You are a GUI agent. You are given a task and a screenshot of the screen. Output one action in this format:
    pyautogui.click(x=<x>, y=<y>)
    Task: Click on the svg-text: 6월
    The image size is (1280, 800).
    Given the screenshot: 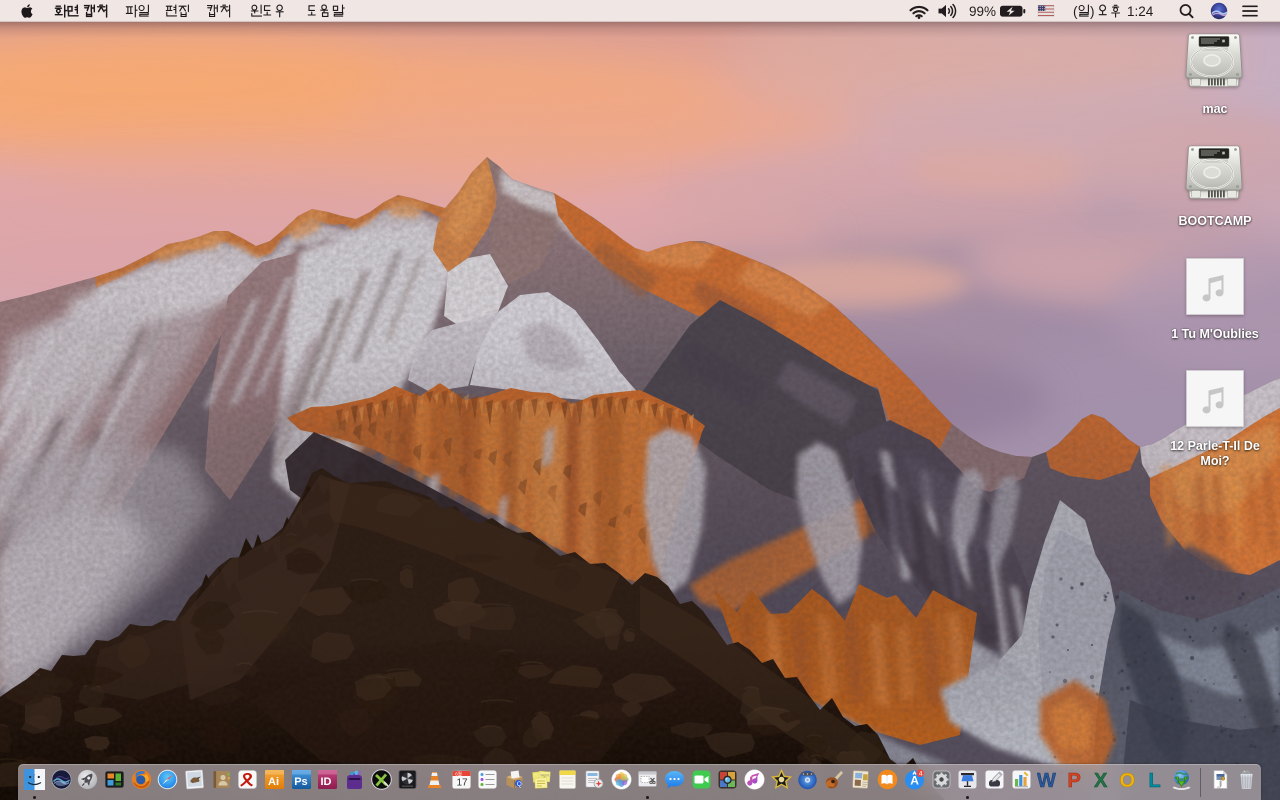 What is the action you would take?
    pyautogui.click(x=458, y=773)
    